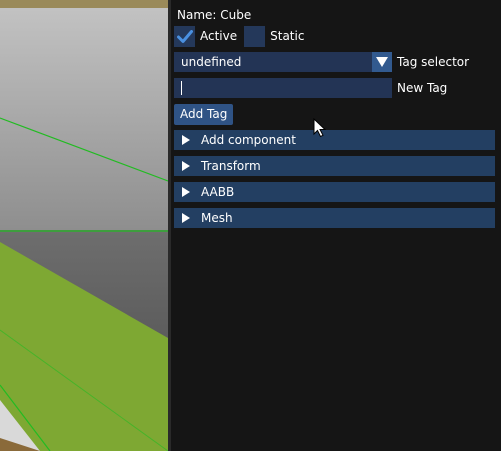  I want to click on aabb-label: AABB, so click(218, 192).